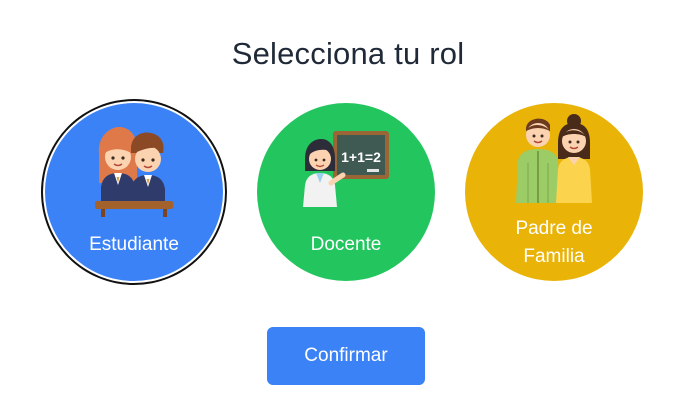 This screenshot has width=696, height=419. I want to click on parents-icon, so click(554, 158).